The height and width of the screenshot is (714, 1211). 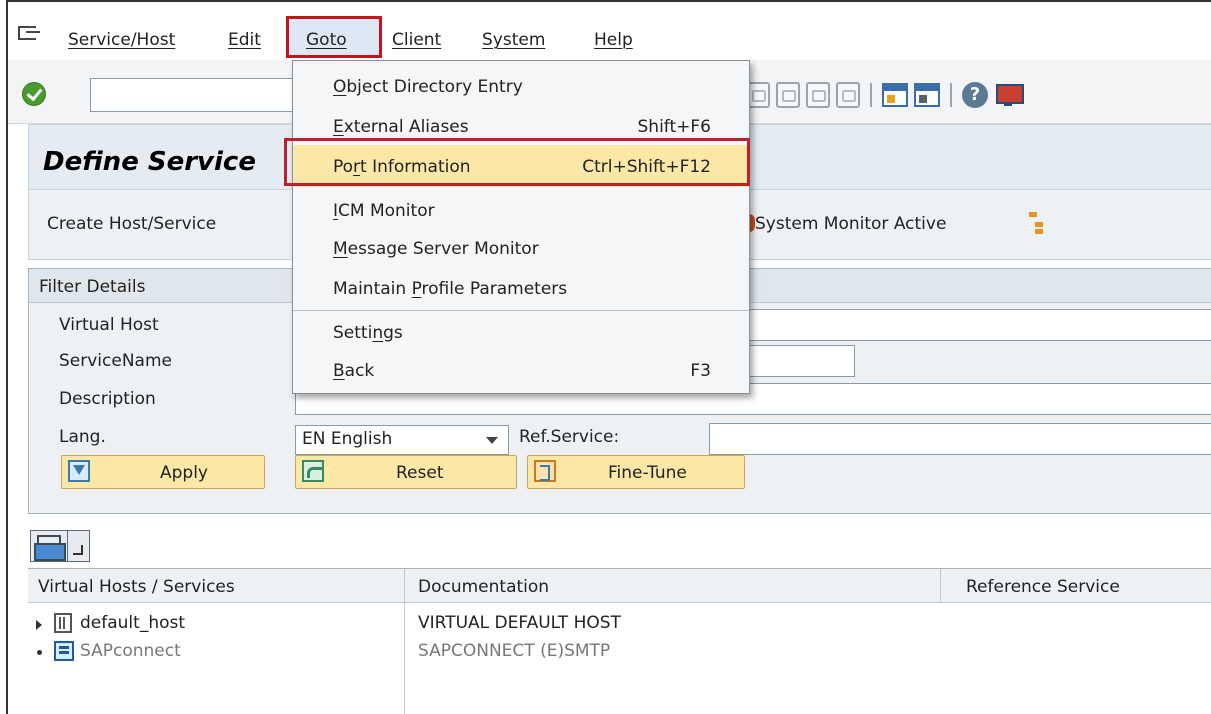 What do you see at coordinates (521, 210) in the screenshot?
I see `menu-item-icm-monitor: ICM Monitor` at bounding box center [521, 210].